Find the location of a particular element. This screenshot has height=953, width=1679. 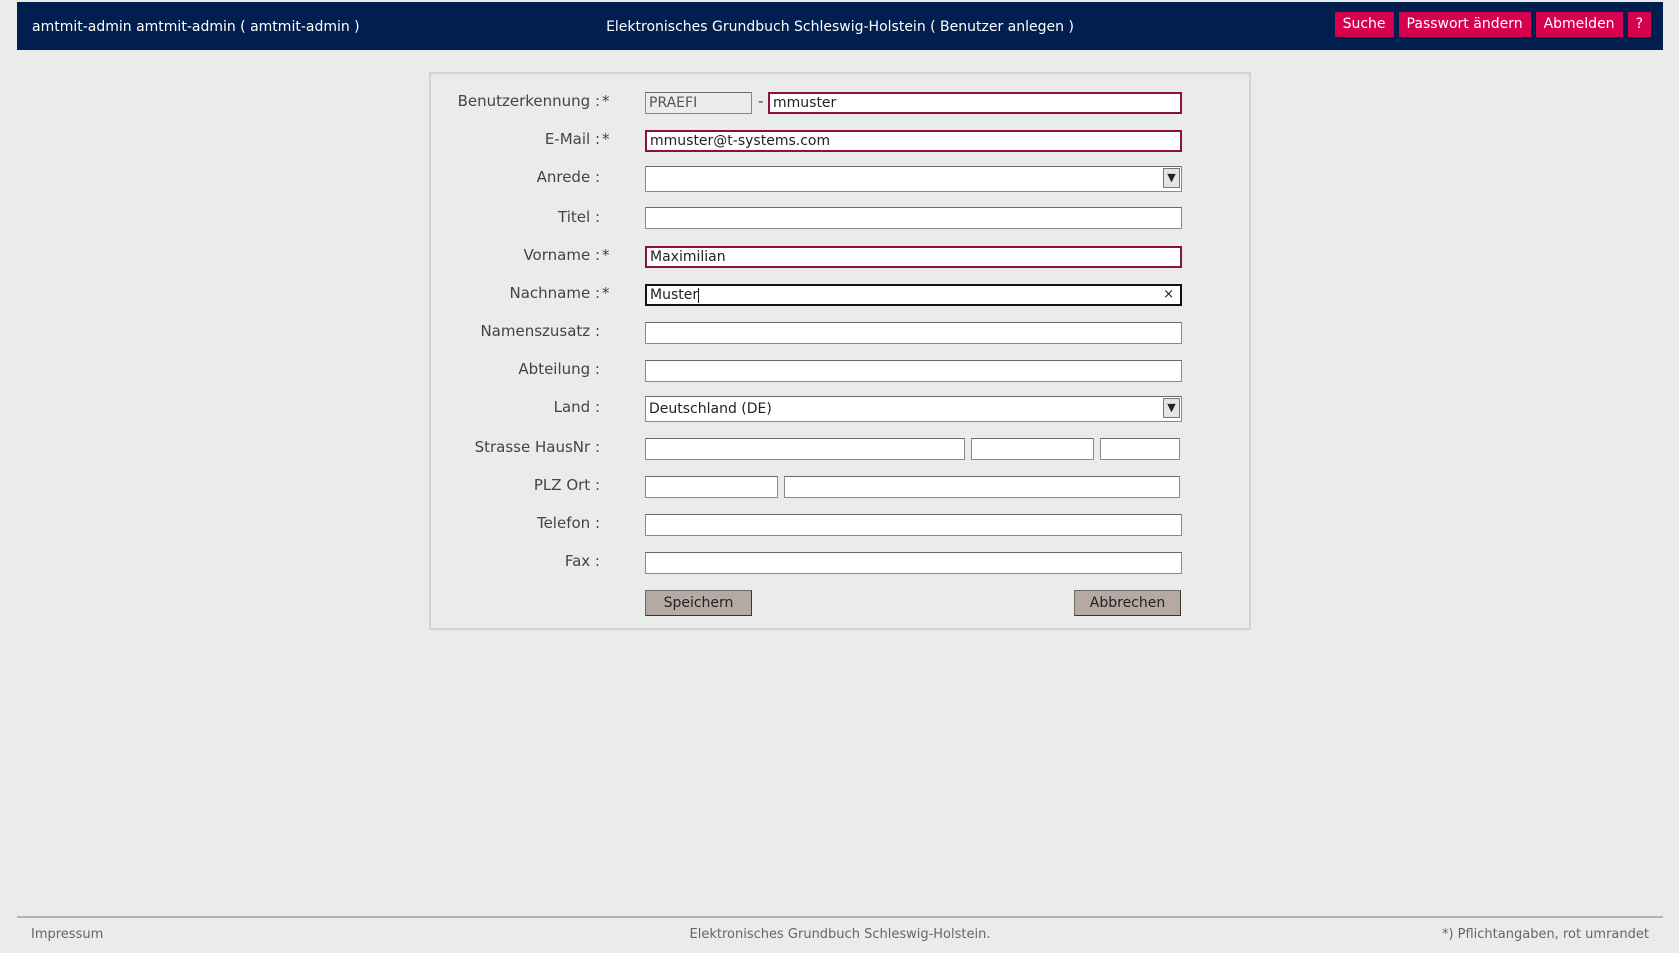

fax-label: Fax : is located at coordinates (523, 561).